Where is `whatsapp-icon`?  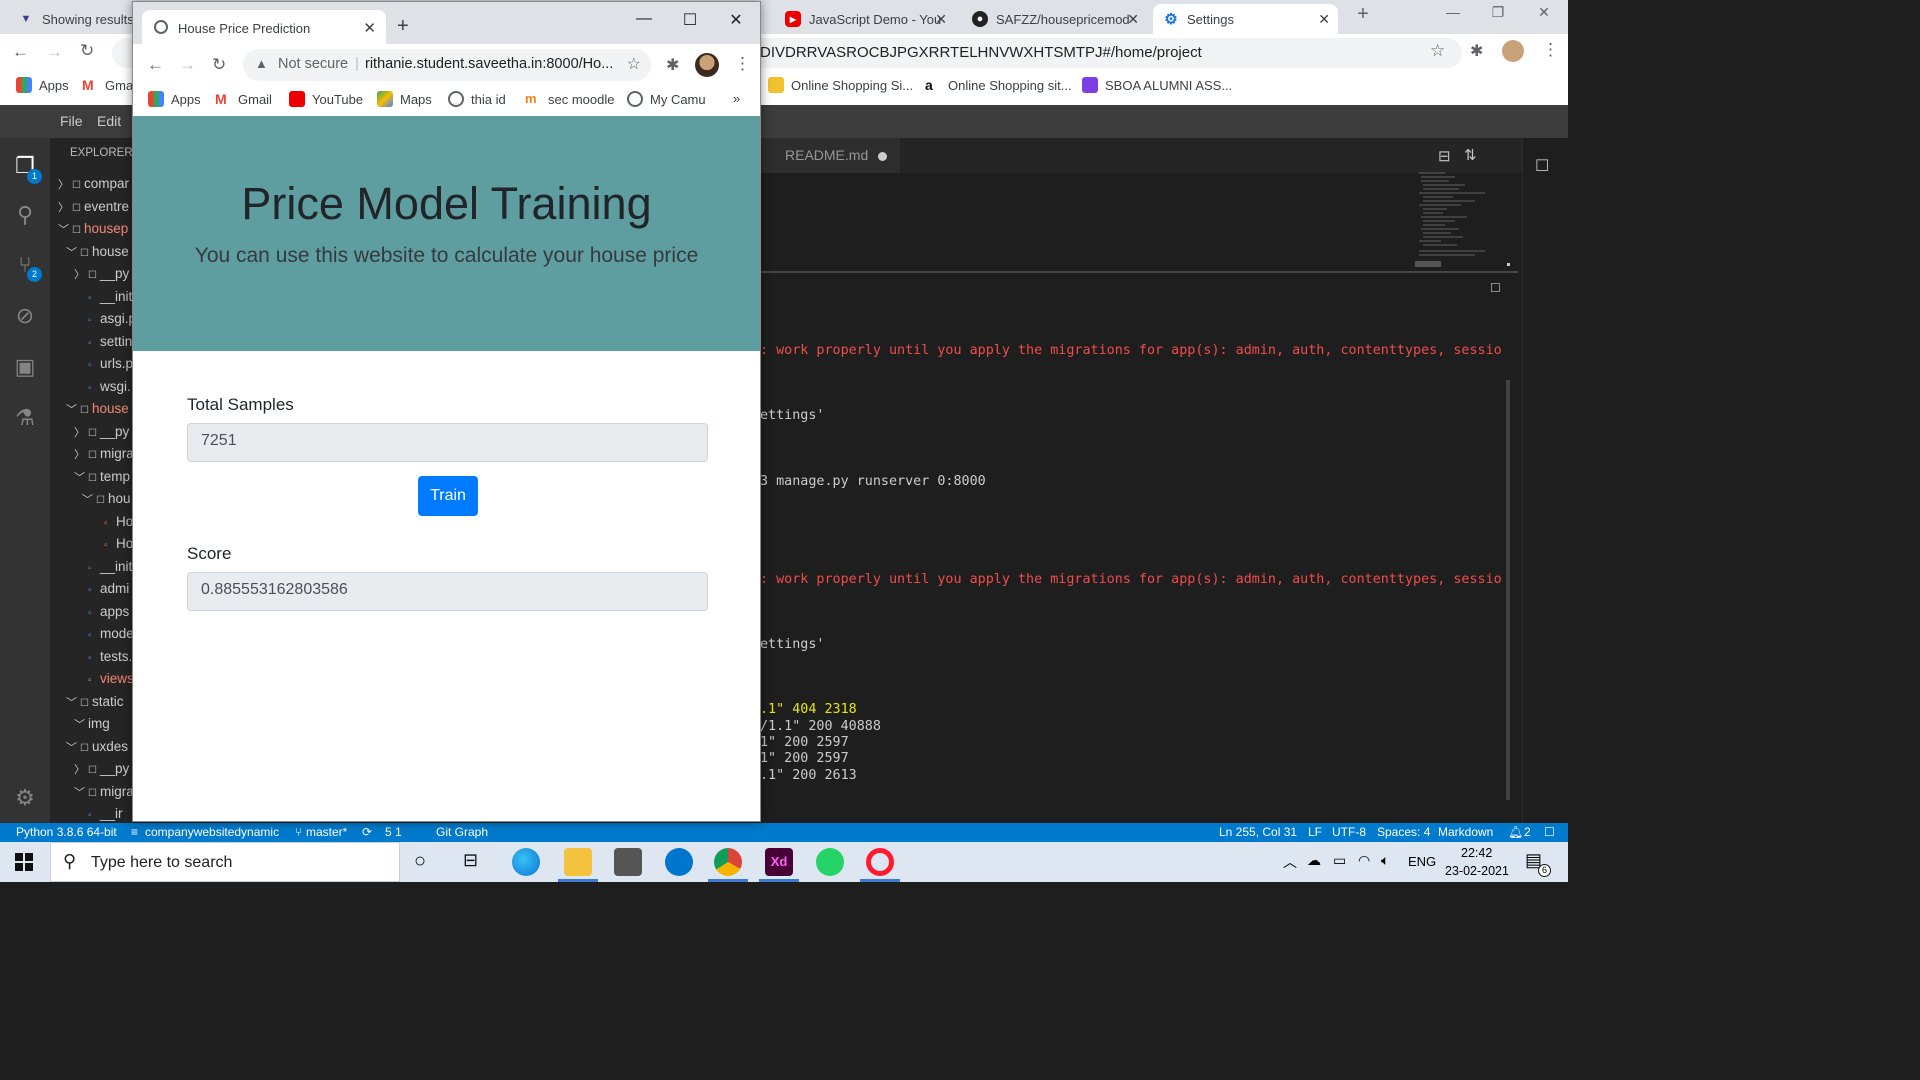
whatsapp-icon is located at coordinates (830, 862).